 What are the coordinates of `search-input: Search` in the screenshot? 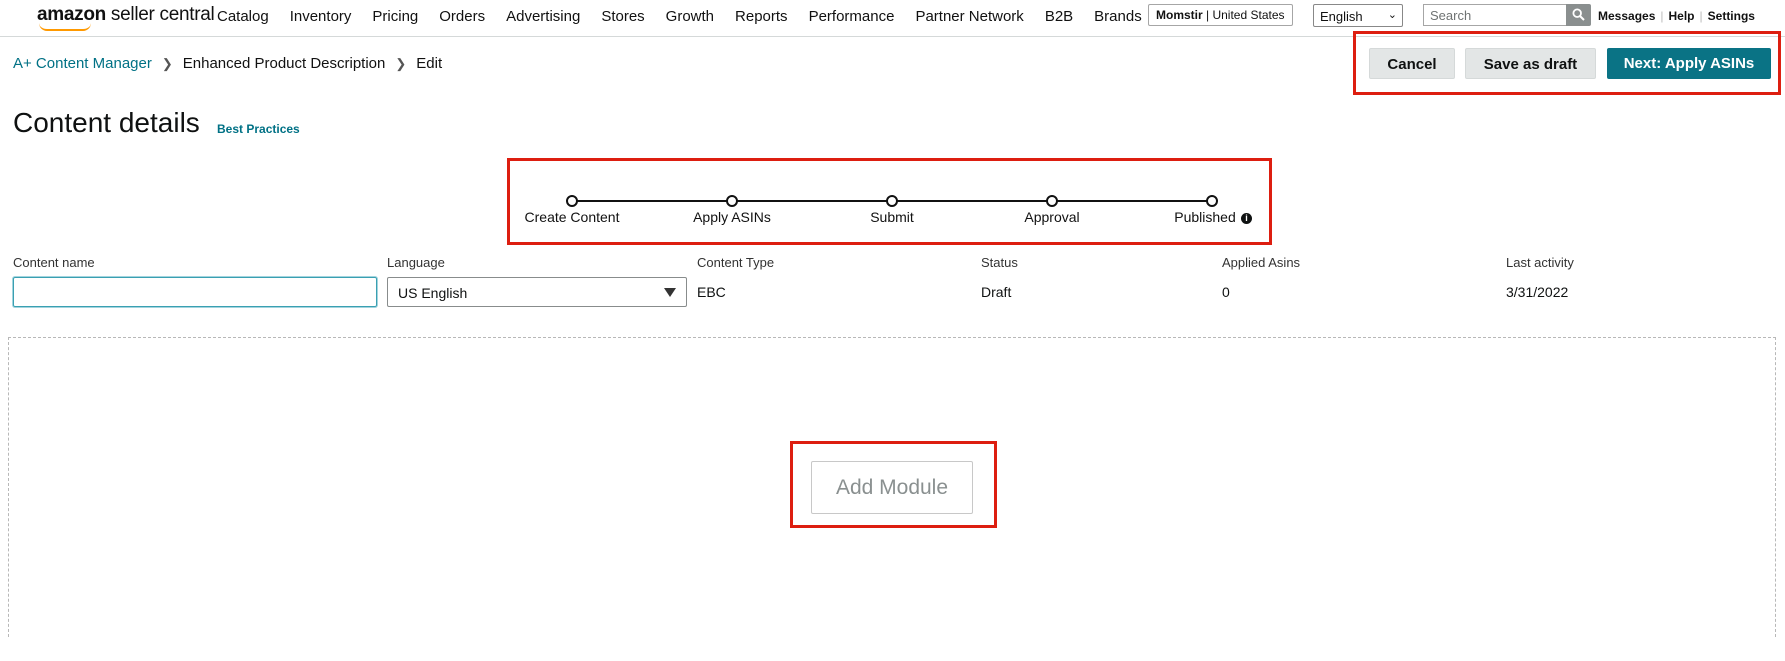 It's located at (1499, 15).